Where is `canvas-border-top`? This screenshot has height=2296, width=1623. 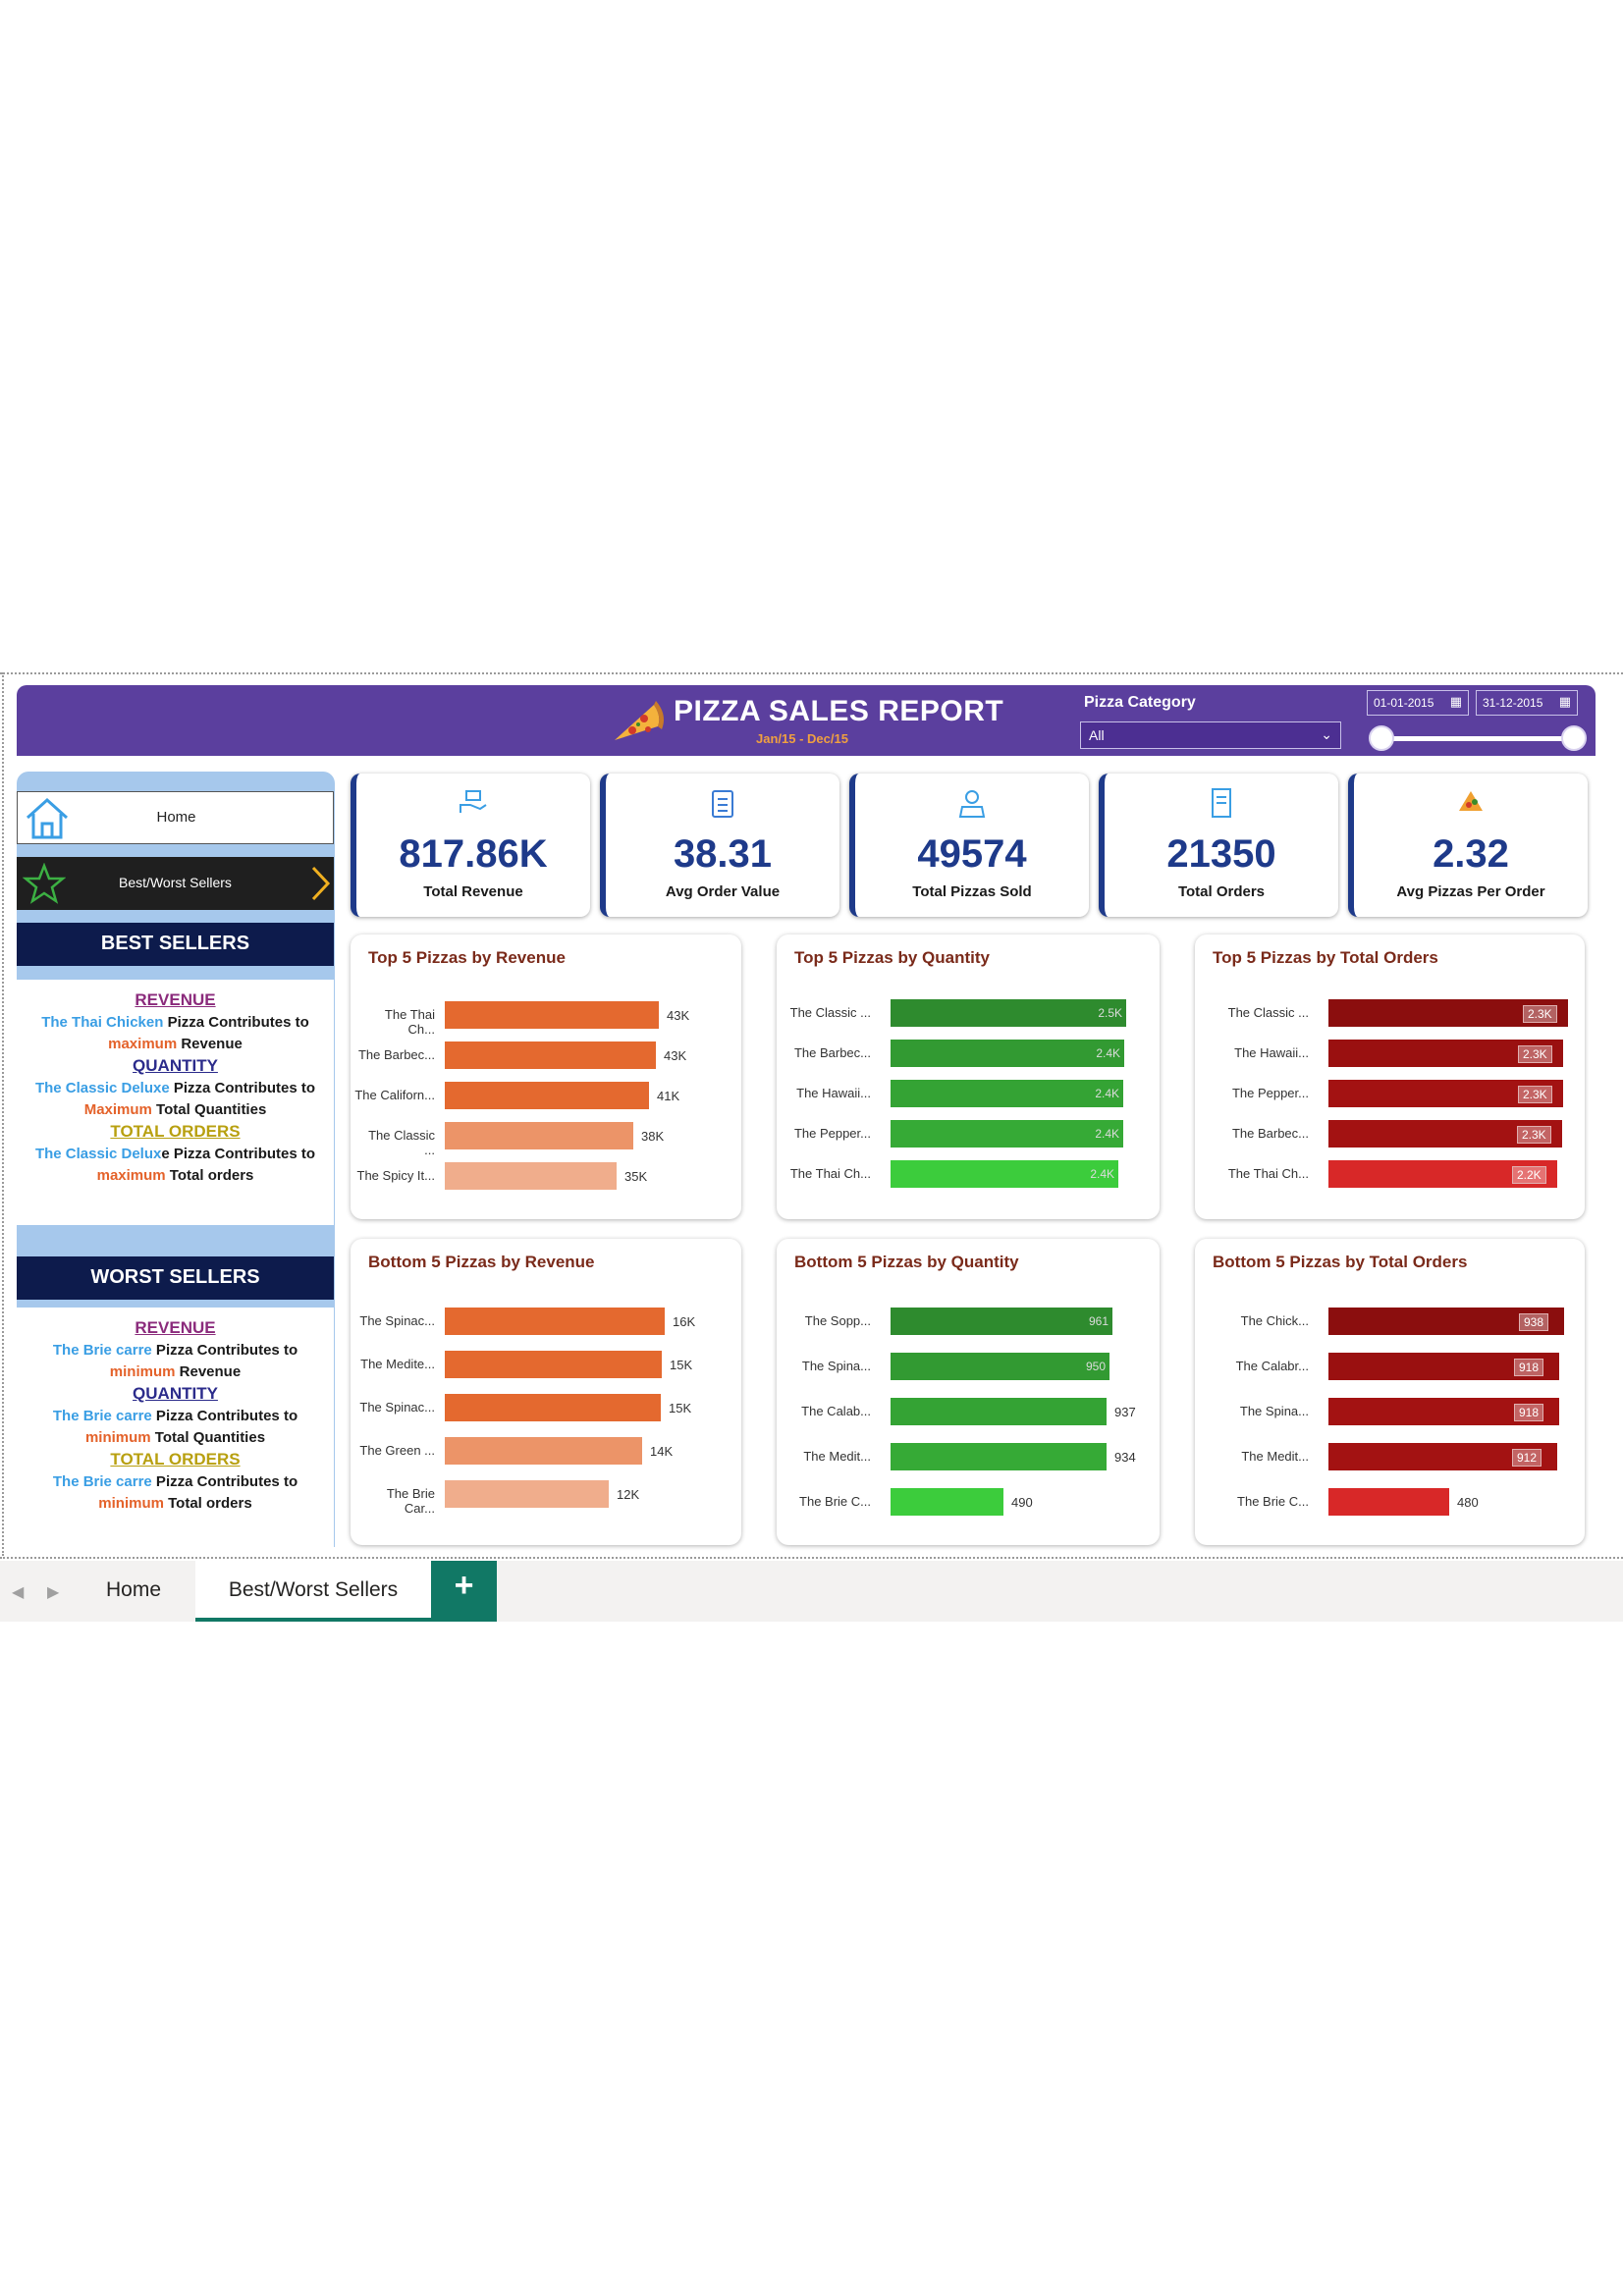
canvas-border-top is located at coordinates (811, 673).